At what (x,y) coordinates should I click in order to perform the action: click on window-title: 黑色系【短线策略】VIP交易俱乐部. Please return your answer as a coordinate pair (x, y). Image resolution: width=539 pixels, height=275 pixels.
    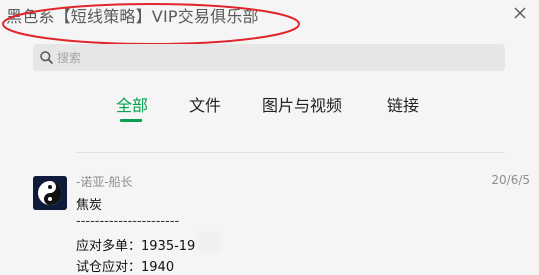
    Looking at the image, I should click on (132, 16).